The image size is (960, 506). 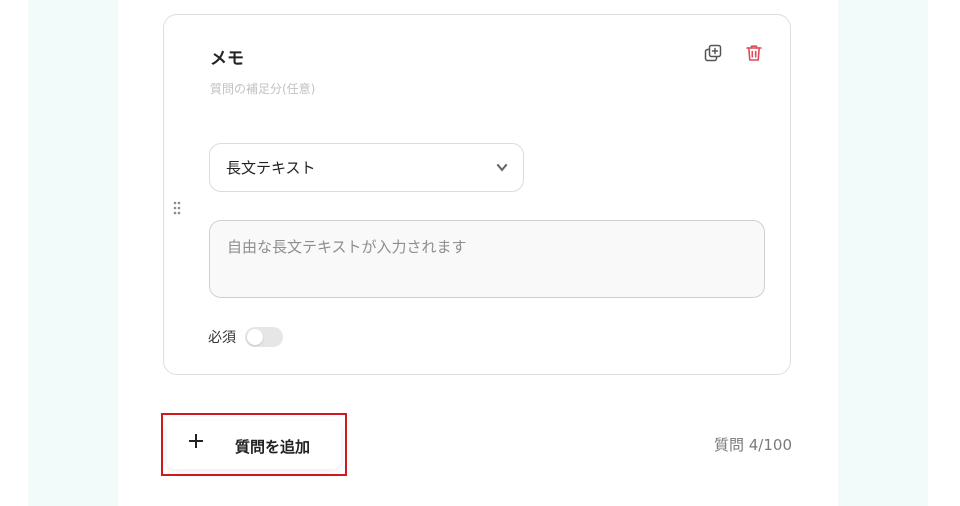 What do you see at coordinates (255, 337) in the screenshot?
I see `required-toggle-knob` at bounding box center [255, 337].